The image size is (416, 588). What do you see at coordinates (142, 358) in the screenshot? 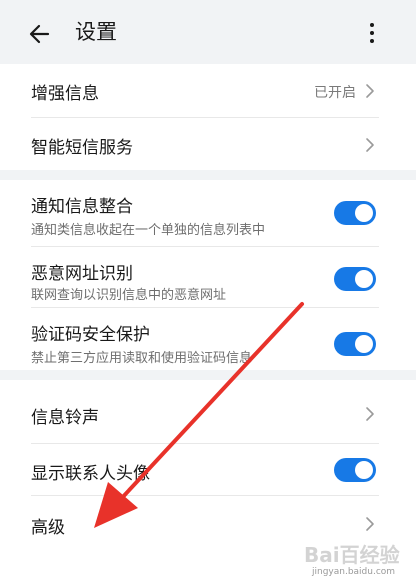
I see `settings-item-subtitle: 禁止第三方应用读取和使用验证码信息` at bounding box center [142, 358].